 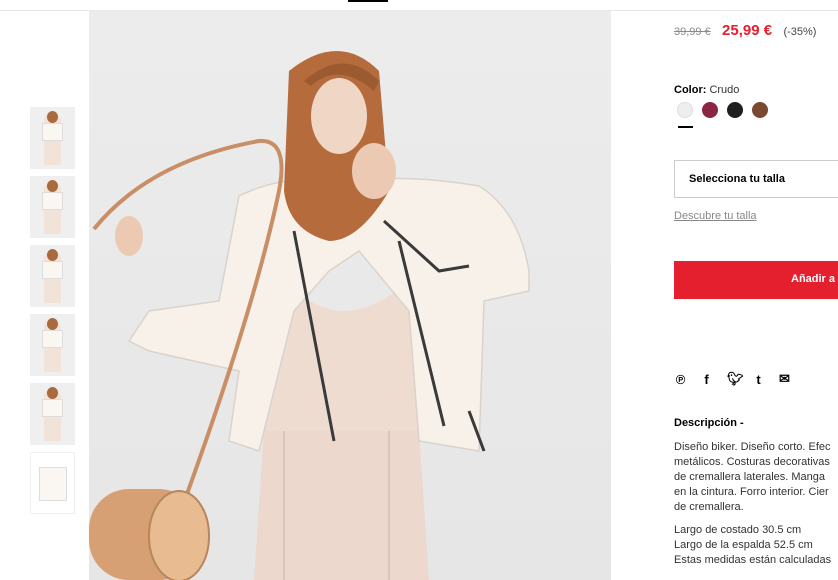 What do you see at coordinates (747, 30) in the screenshot?
I see `sale-price: 25,99 €` at bounding box center [747, 30].